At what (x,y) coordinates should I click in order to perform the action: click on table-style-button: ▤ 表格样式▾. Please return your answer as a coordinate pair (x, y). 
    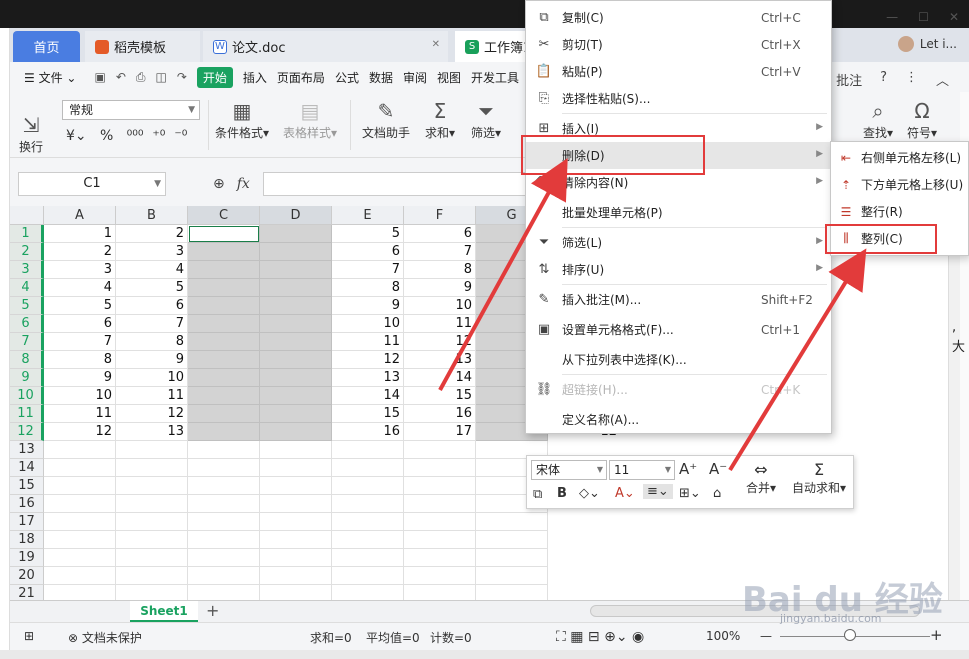
    Looking at the image, I should click on (310, 119).